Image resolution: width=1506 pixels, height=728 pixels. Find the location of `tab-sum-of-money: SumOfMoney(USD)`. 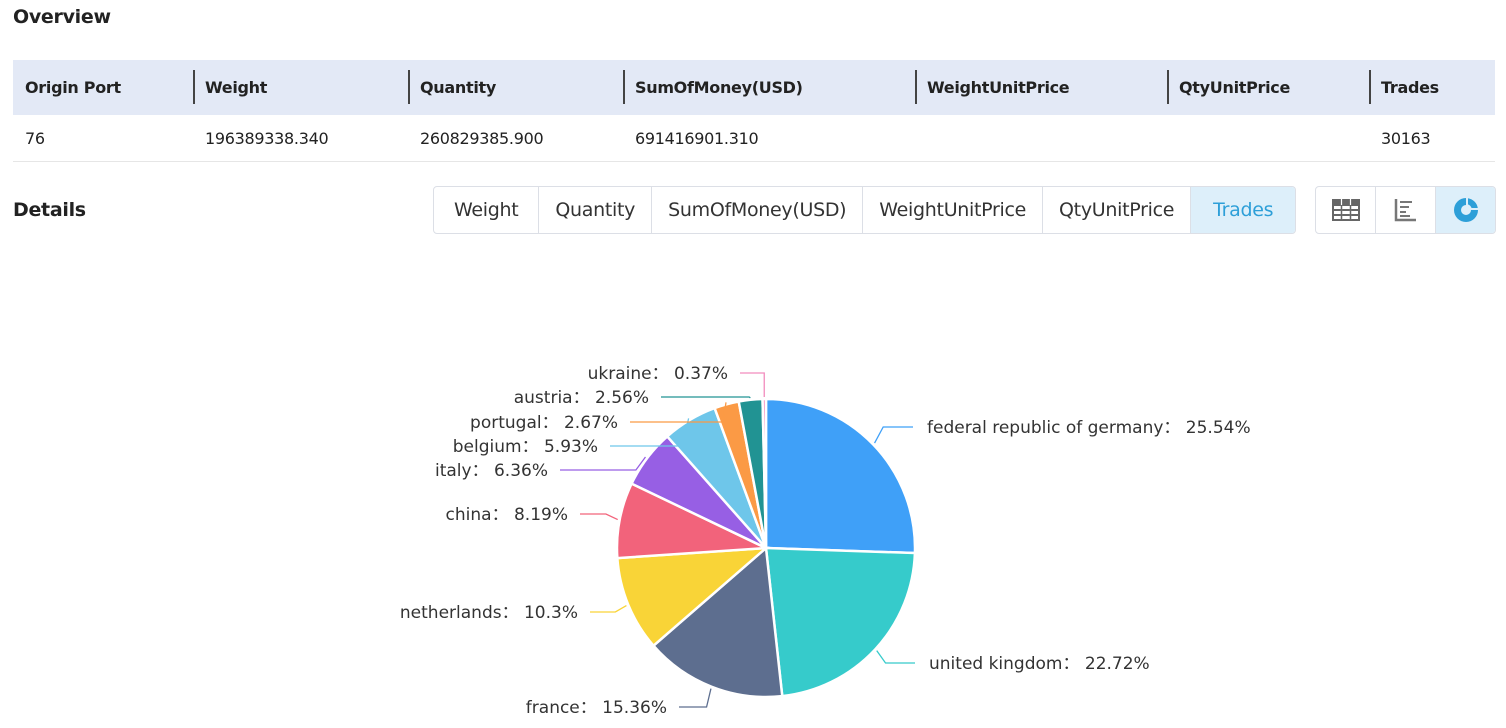

tab-sum-of-money: SumOfMoney(USD) is located at coordinates (756, 210).